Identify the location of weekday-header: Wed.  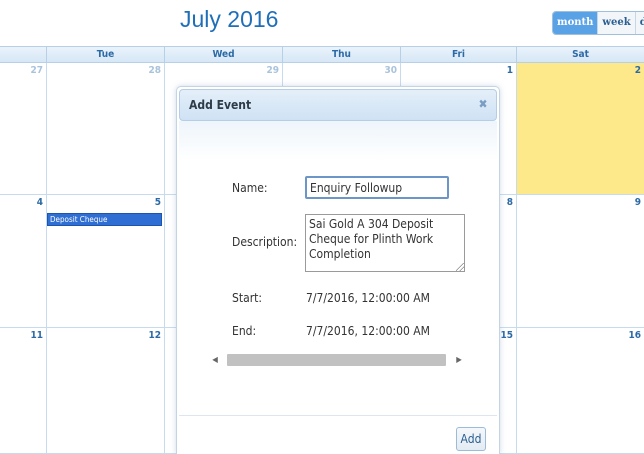
(223, 54).